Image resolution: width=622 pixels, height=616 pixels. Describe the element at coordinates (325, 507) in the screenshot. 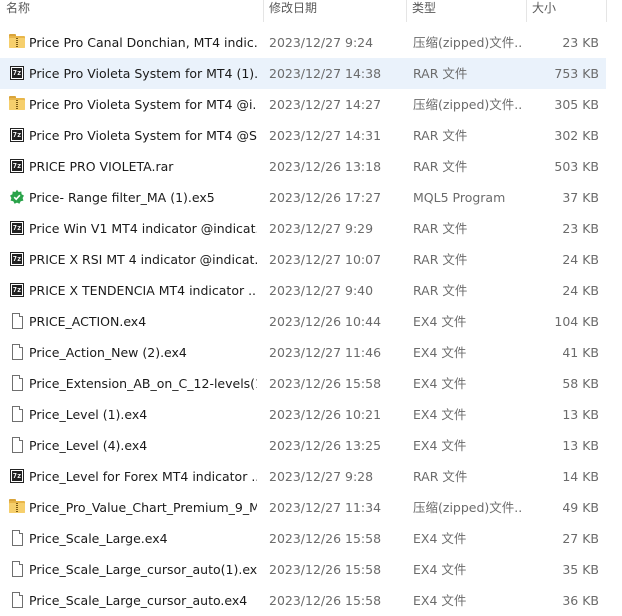

I see `file-modified-date: 2023/12/27 11:34` at that location.